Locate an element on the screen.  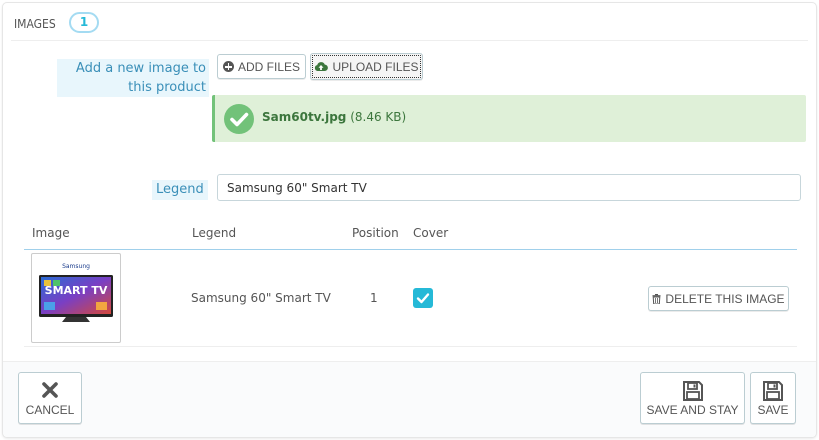
check-icon is located at coordinates (423, 298).